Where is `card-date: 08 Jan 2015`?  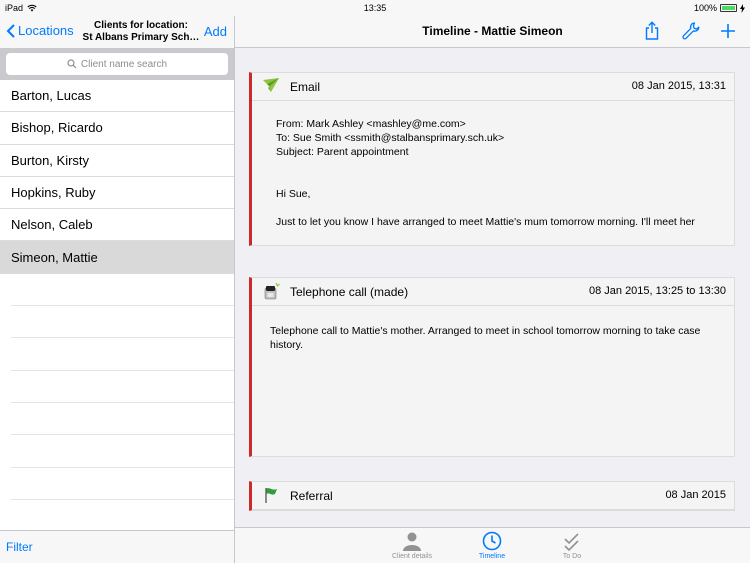
card-date: 08 Jan 2015 is located at coordinates (695, 495).